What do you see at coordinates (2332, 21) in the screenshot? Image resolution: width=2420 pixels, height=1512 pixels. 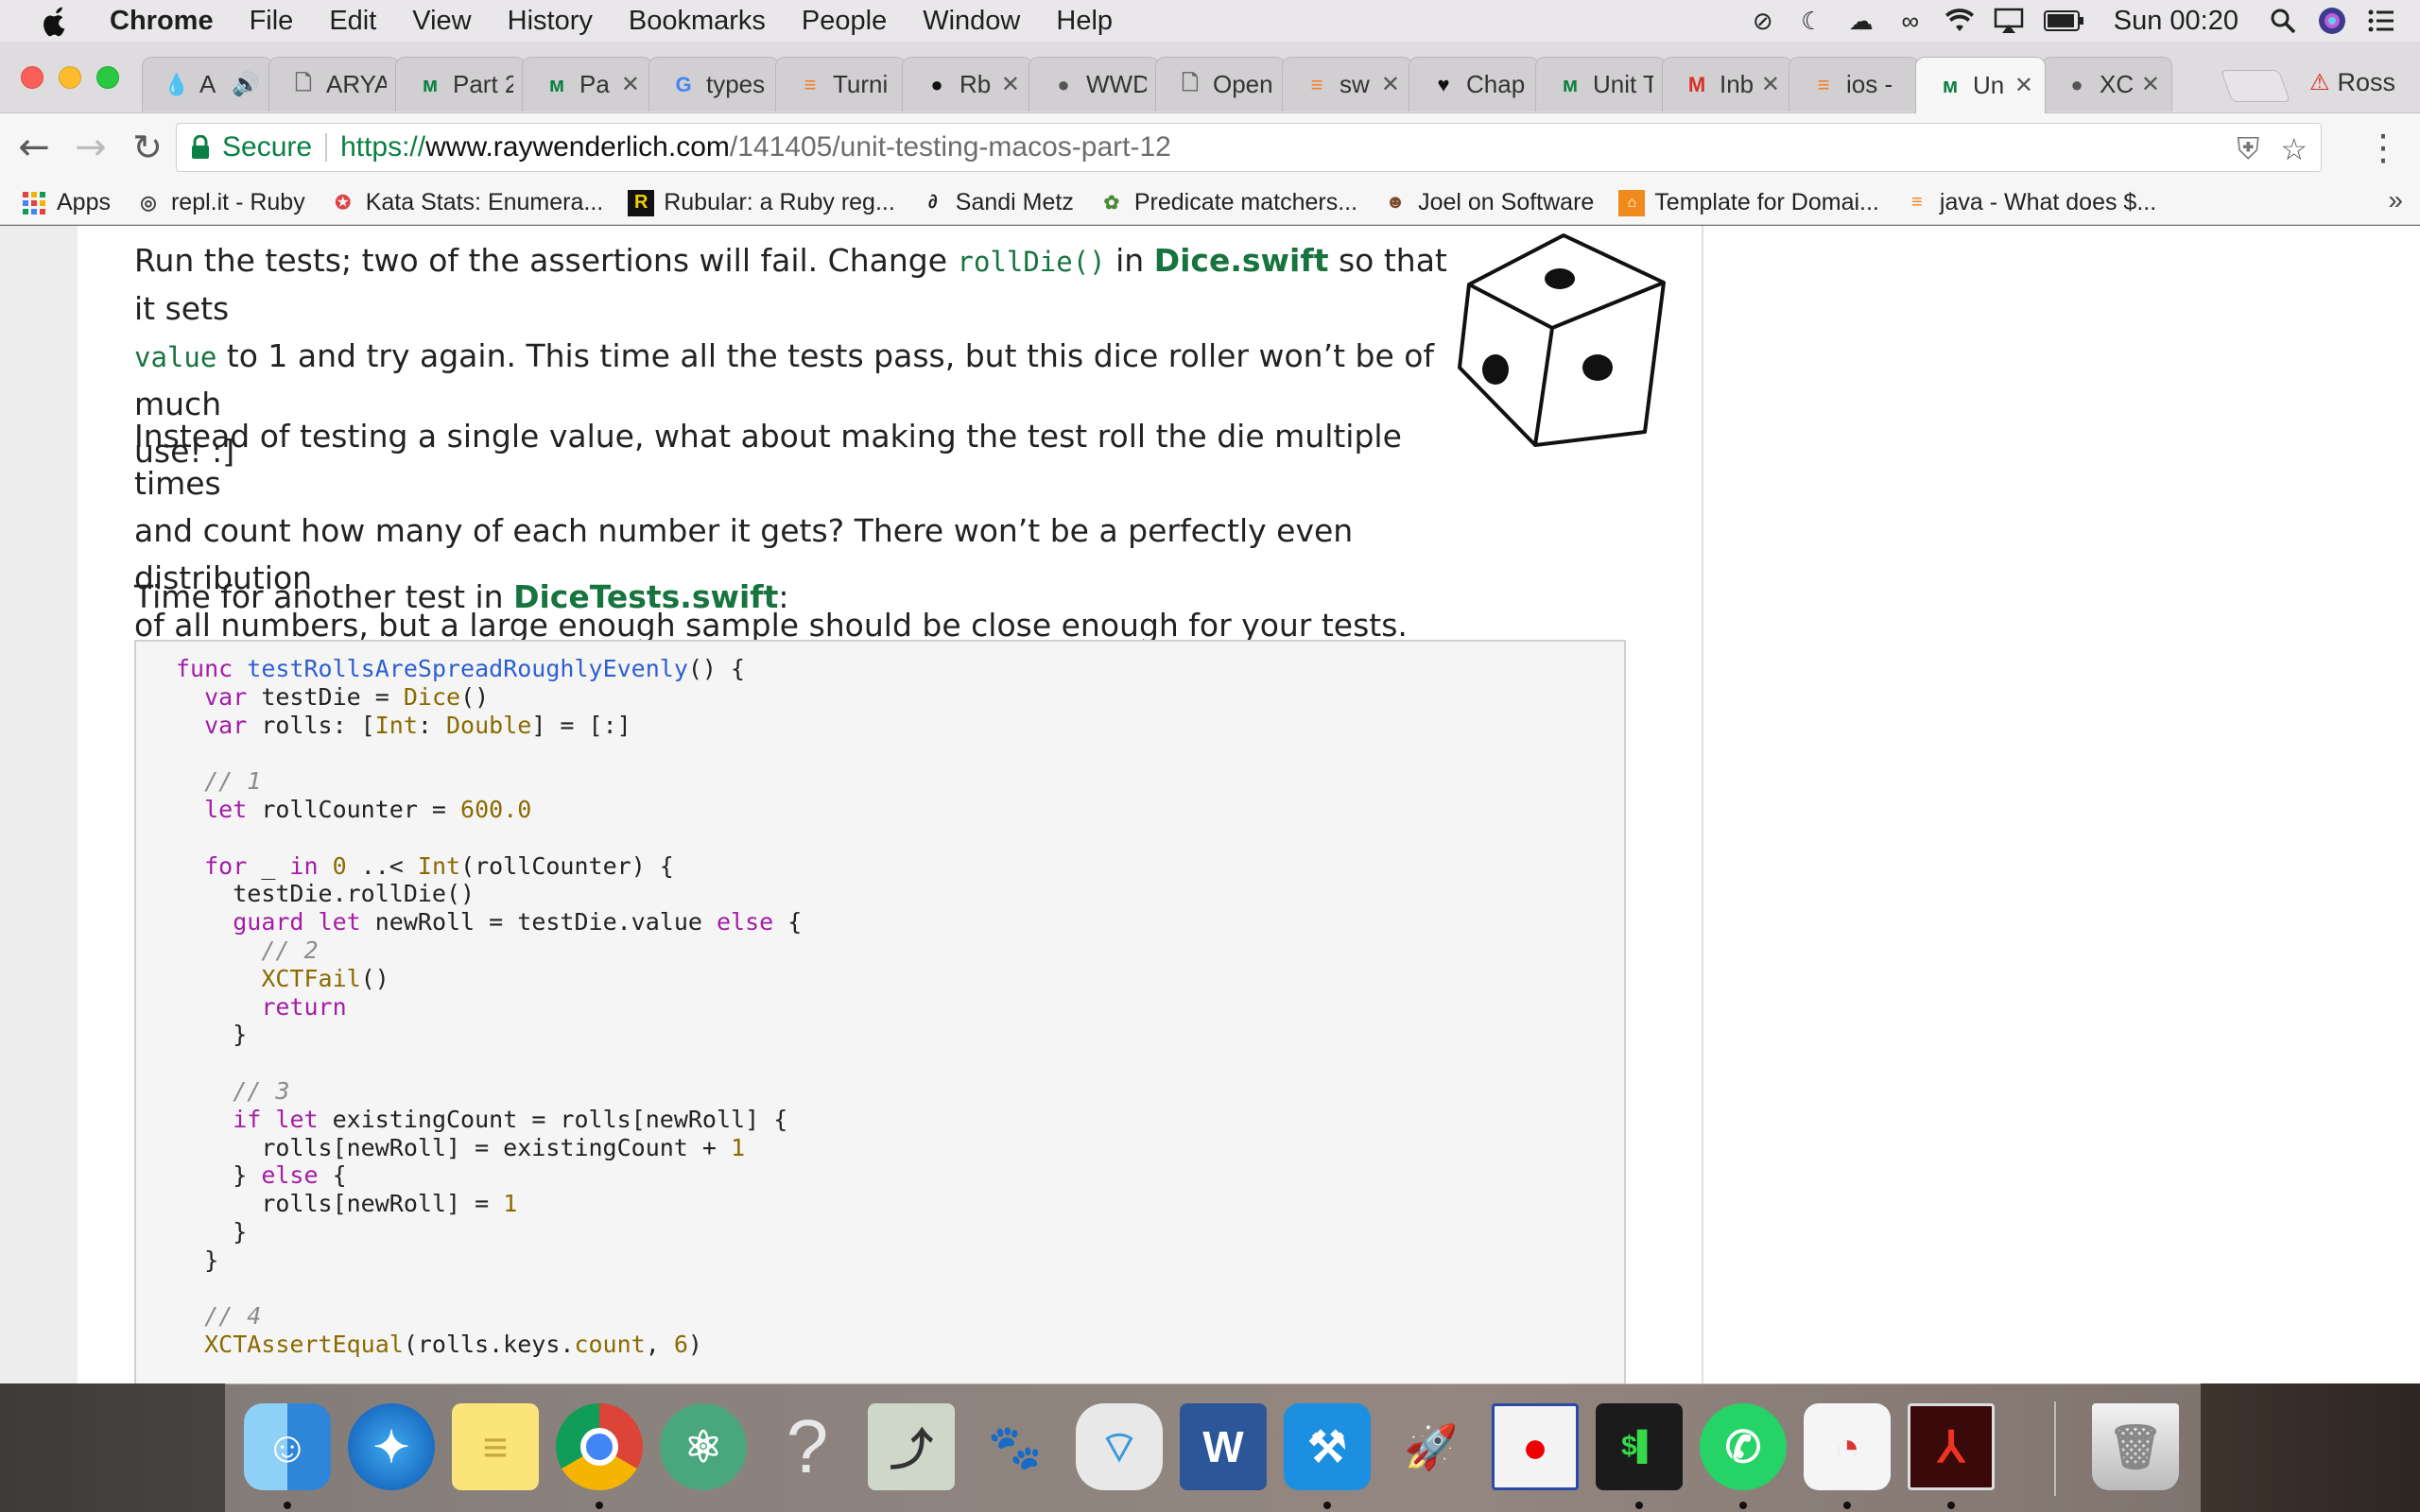 I see `siri-icon` at bounding box center [2332, 21].